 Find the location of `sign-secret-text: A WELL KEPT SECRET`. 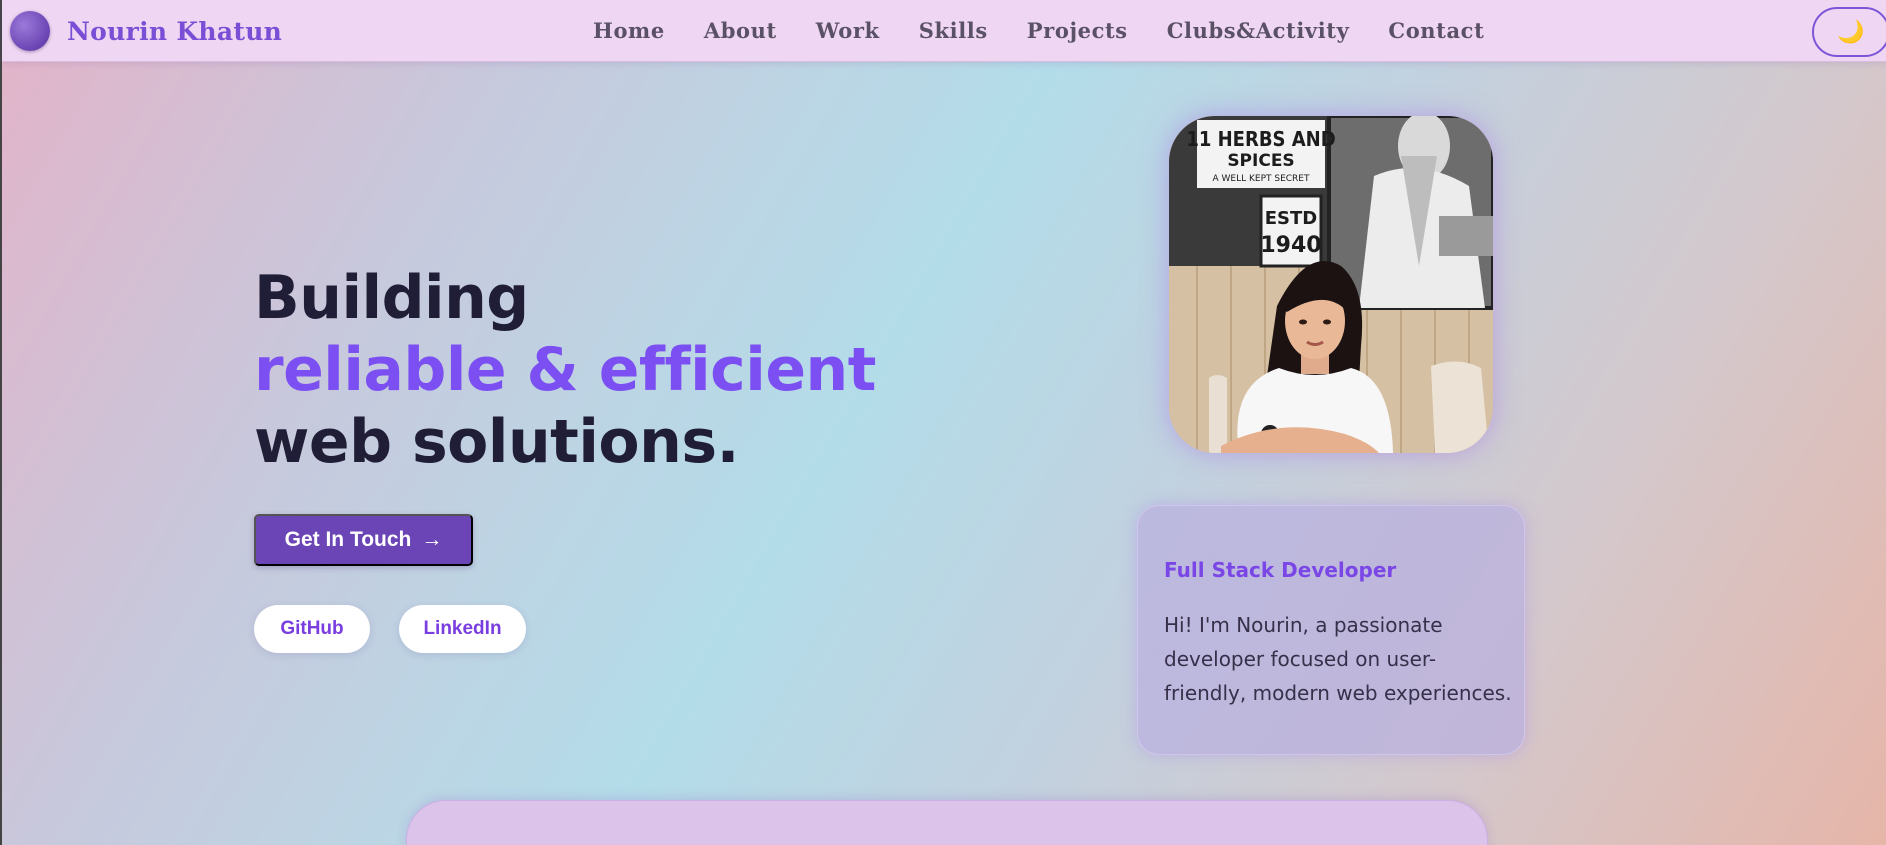

sign-secret-text: A WELL KEPT SECRET is located at coordinates (1261, 179).